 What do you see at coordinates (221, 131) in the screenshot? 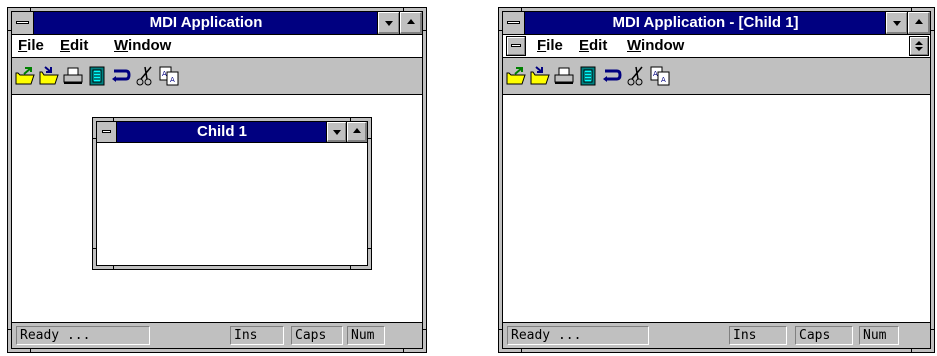
I see `child-title: Child 1` at bounding box center [221, 131].